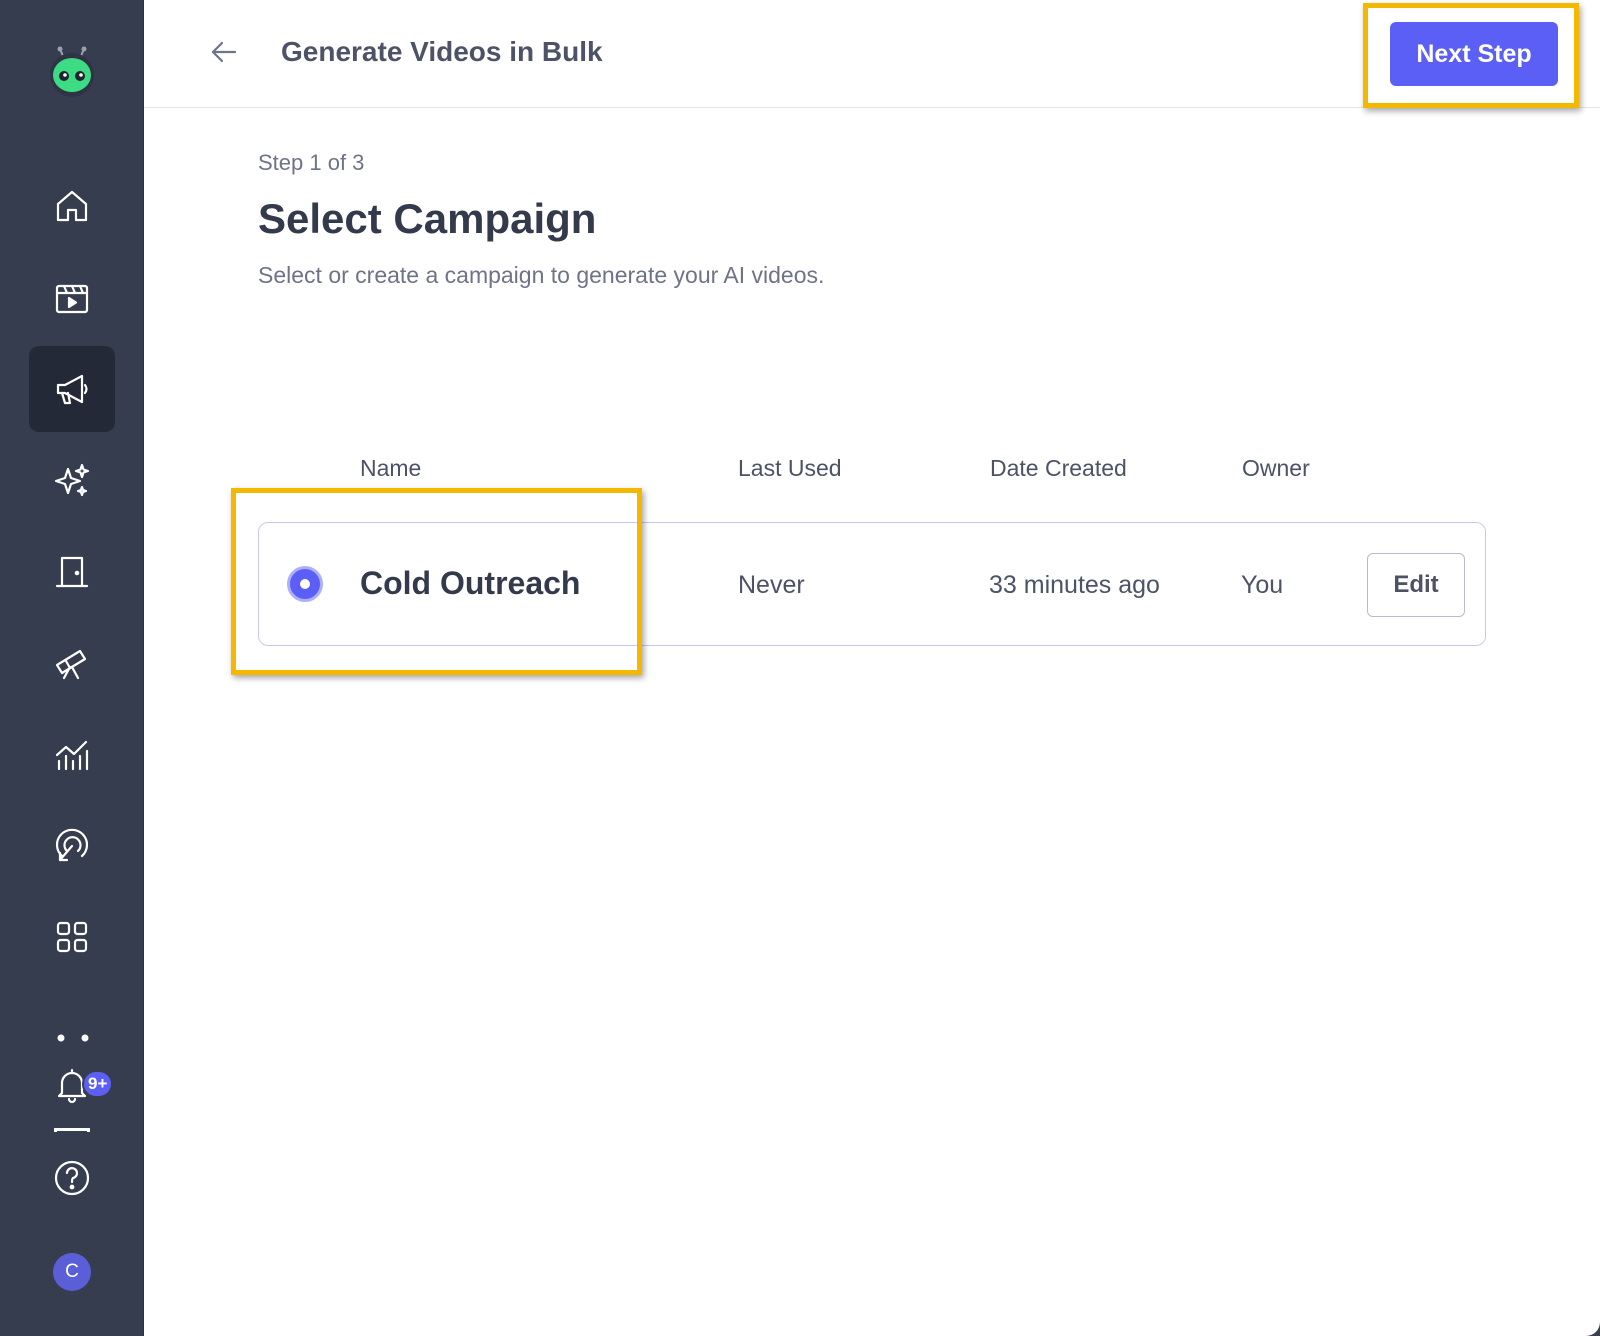 Image resolution: width=1600 pixels, height=1336 pixels. I want to click on sidebar-item-apps, so click(72, 937).